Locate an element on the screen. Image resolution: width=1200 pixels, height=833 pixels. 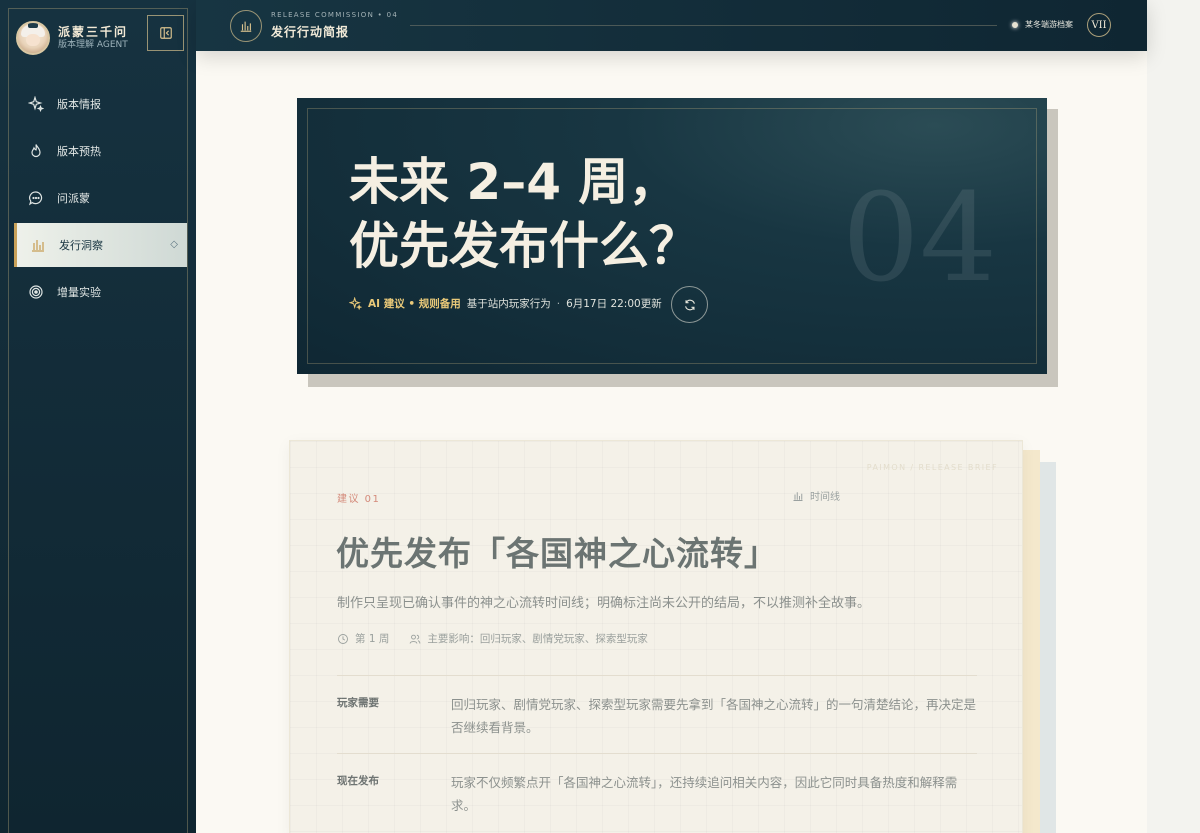
impact-tag: 主要影响：回归玩家、剧情党玩家、探索型玩家 is located at coordinates (528, 638).